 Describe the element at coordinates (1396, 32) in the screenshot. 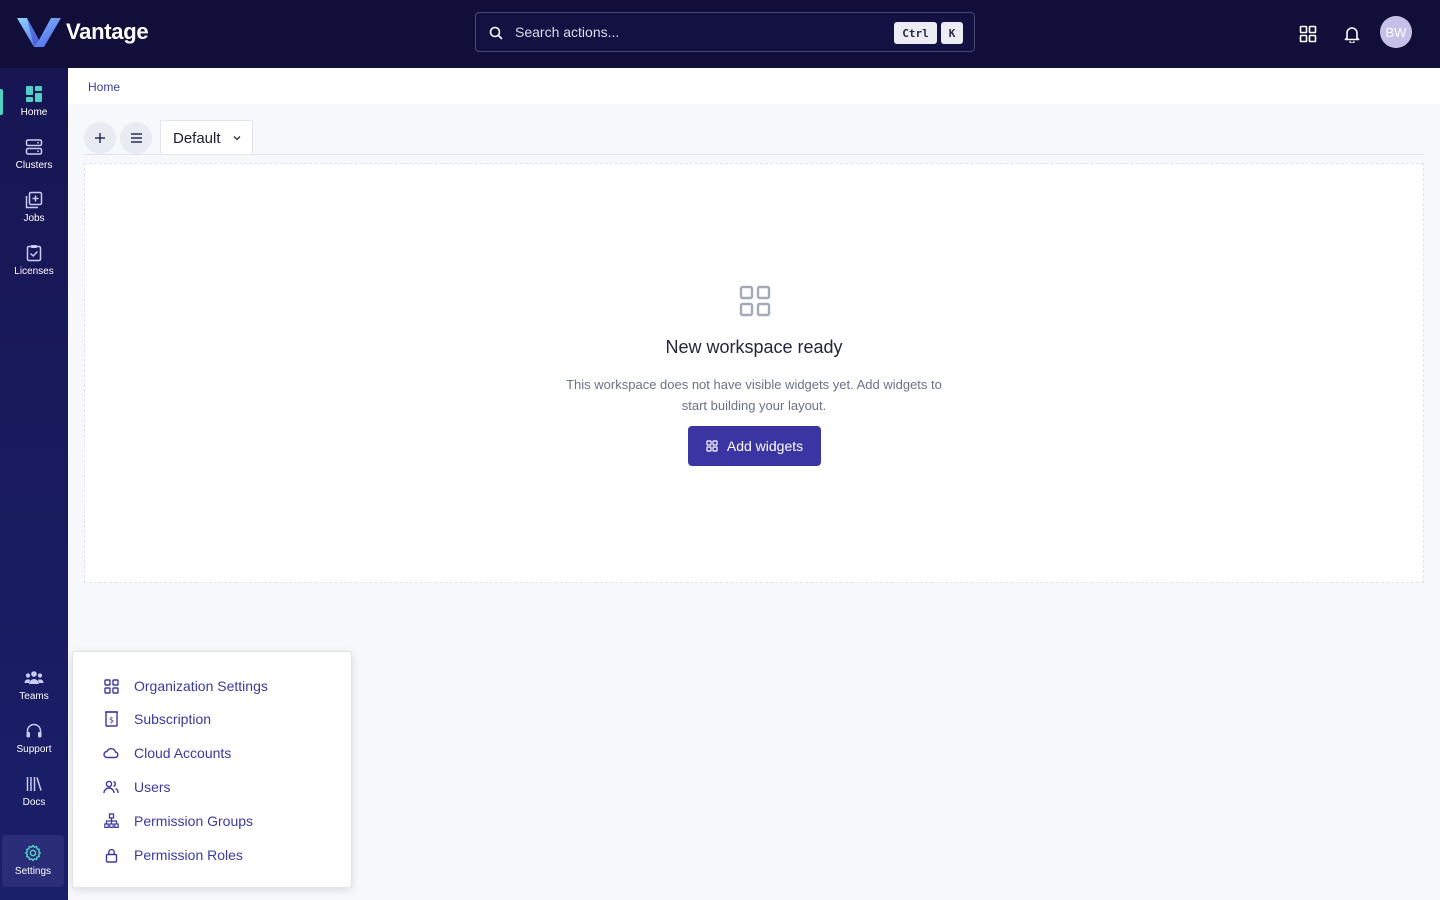

I see `user-avatar: BW` at that location.